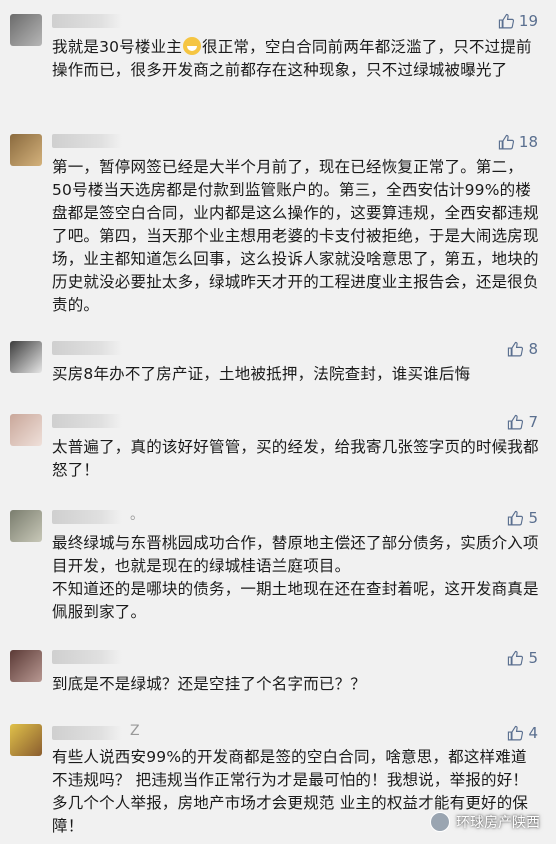  Describe the element at coordinates (135, 731) in the screenshot. I see `username-suffix: Z` at that location.